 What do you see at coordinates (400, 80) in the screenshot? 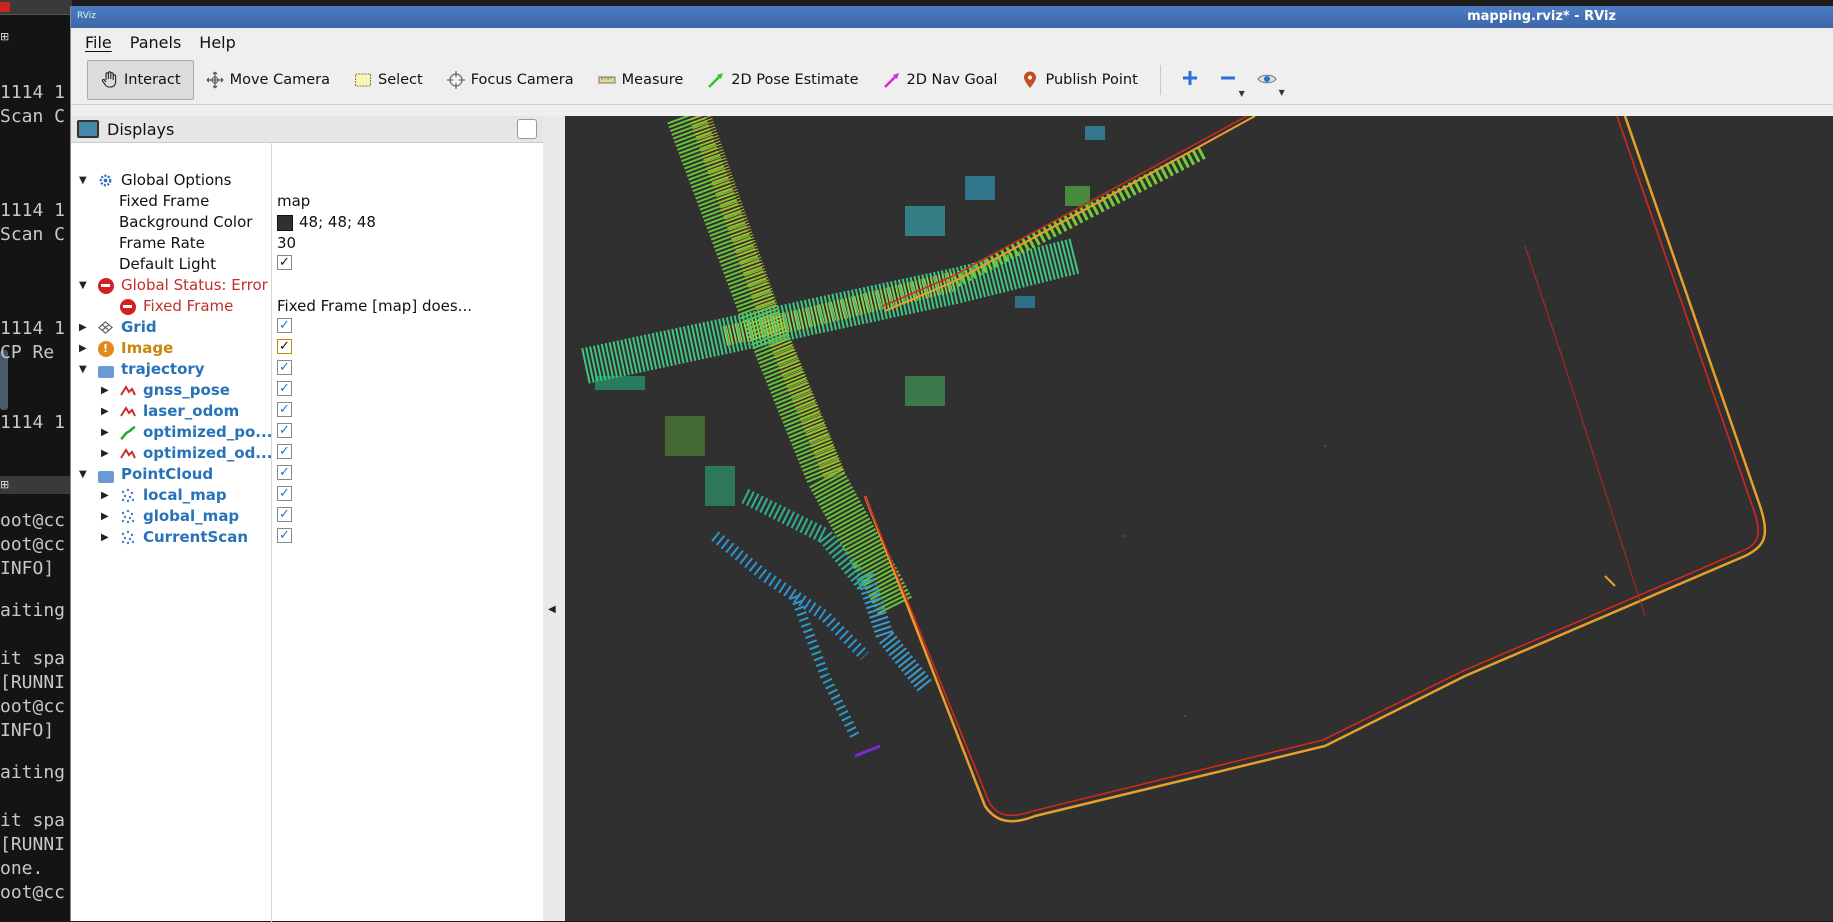
I see `select-tool-label: Select` at bounding box center [400, 80].